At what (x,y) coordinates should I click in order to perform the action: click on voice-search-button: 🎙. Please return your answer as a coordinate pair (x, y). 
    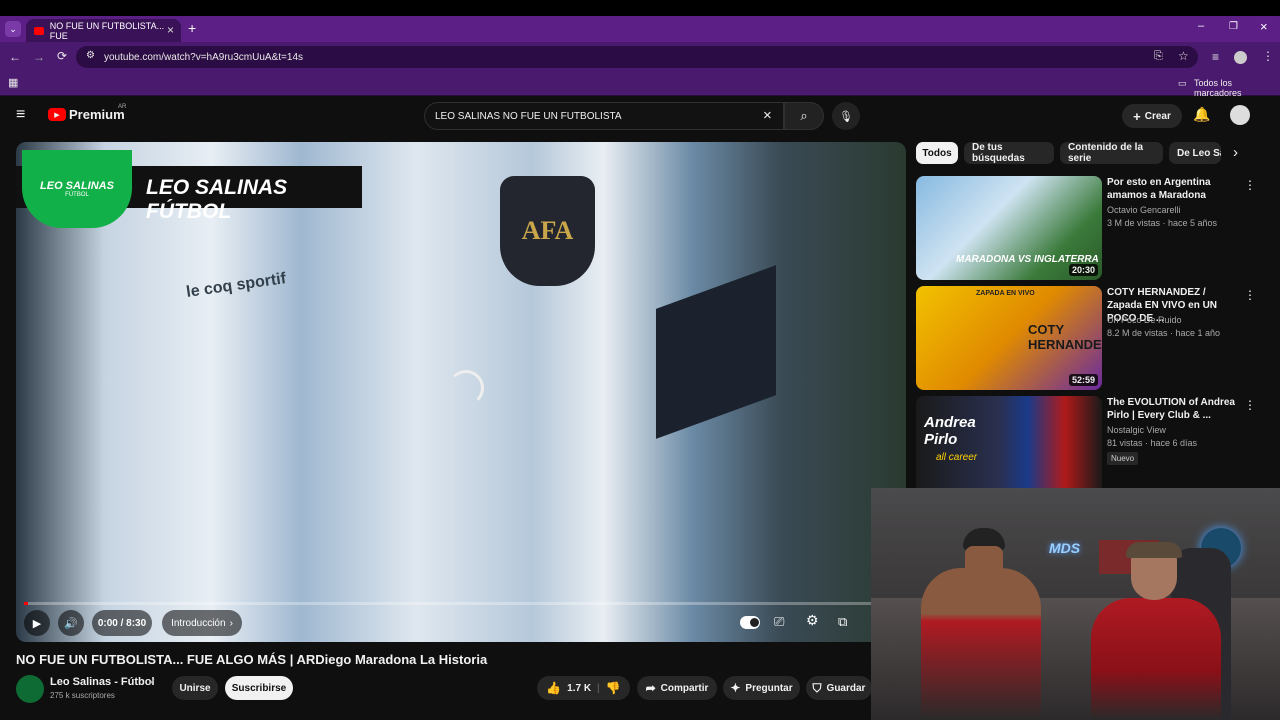
    Looking at the image, I should click on (846, 116).